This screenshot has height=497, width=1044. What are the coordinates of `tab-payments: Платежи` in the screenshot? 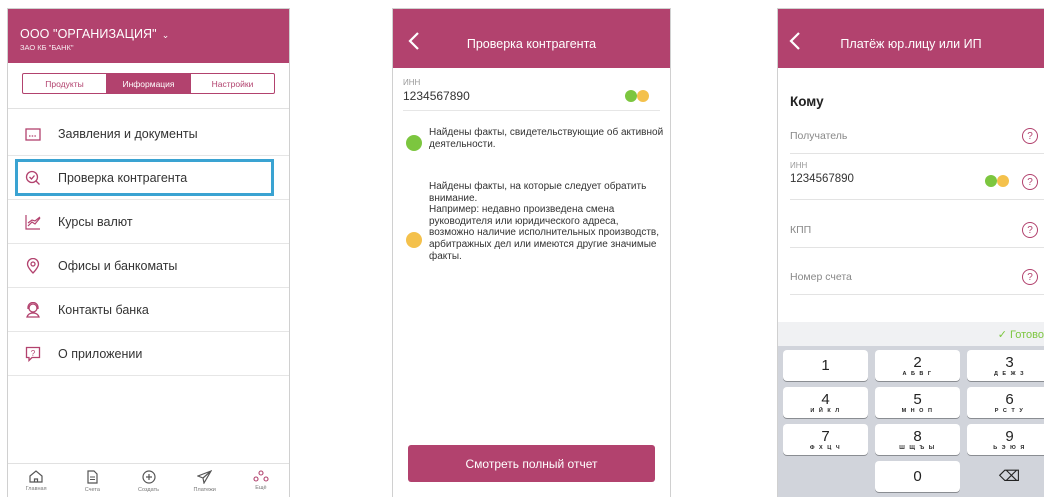 It's located at (205, 480).